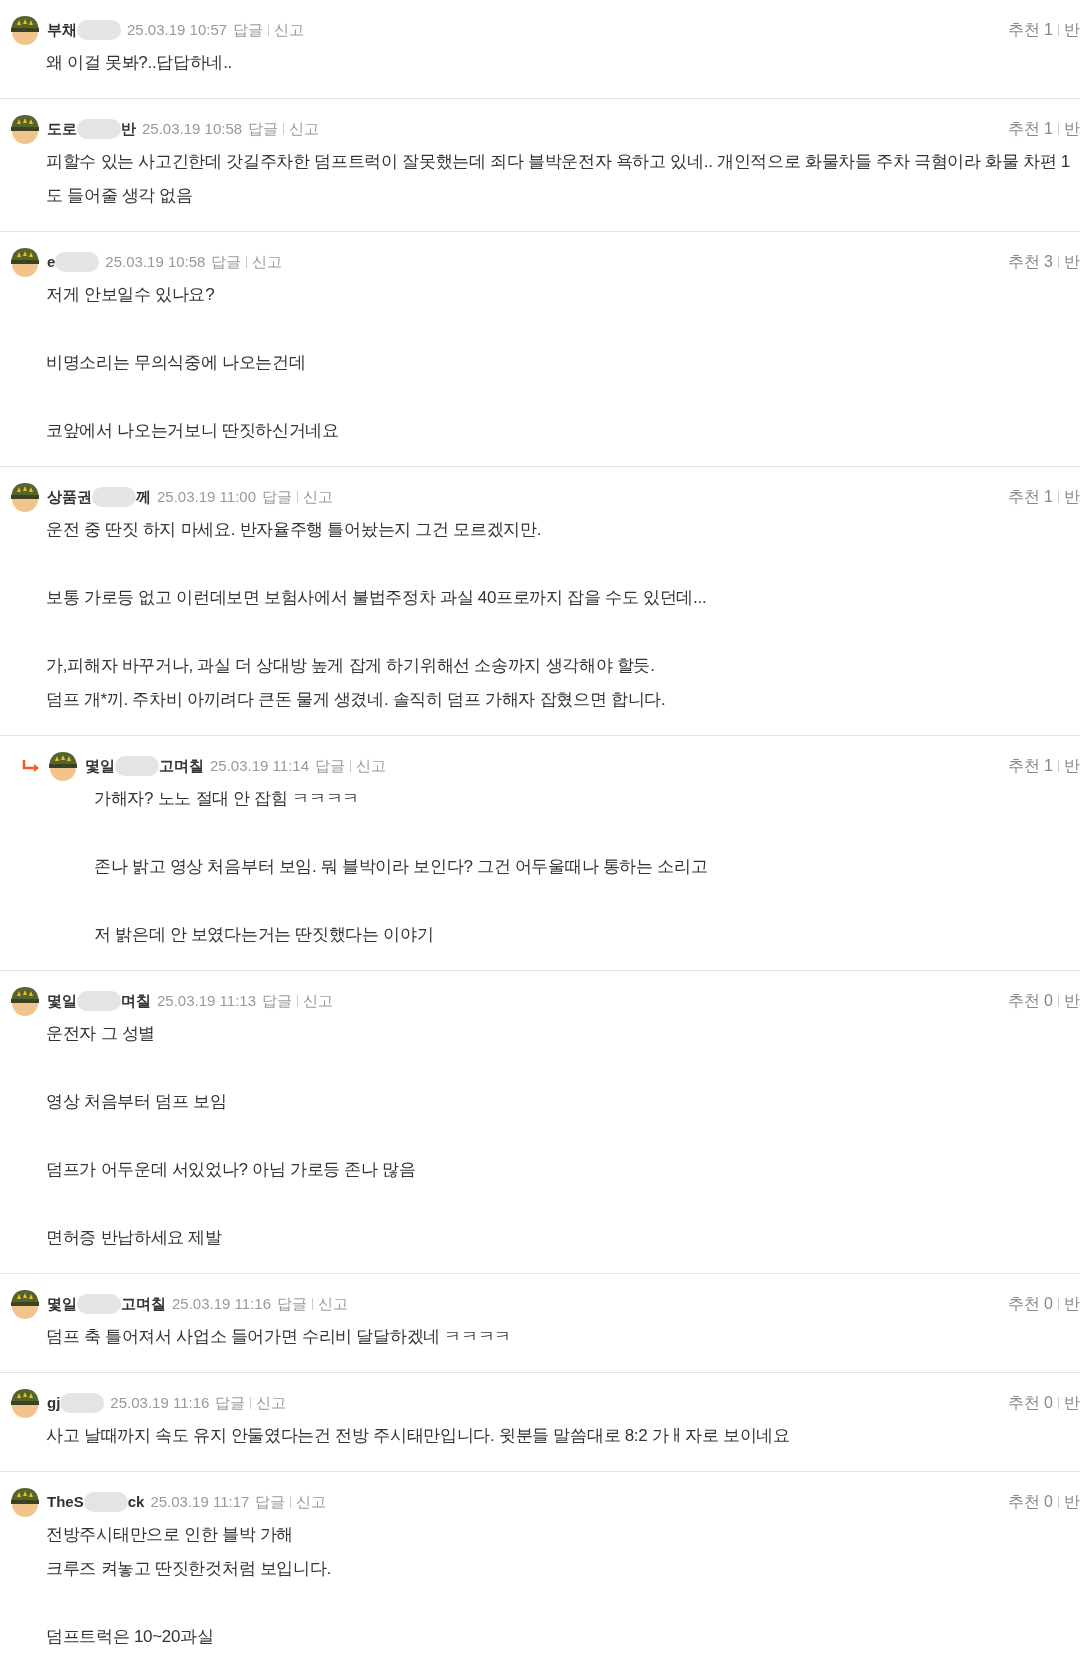 Image resolution: width=1080 pixels, height=1672 pixels. What do you see at coordinates (189, 1569) in the screenshot?
I see `comment-text: 크루즈 켜놓고 딴짓한것처럼 보입니다.` at bounding box center [189, 1569].